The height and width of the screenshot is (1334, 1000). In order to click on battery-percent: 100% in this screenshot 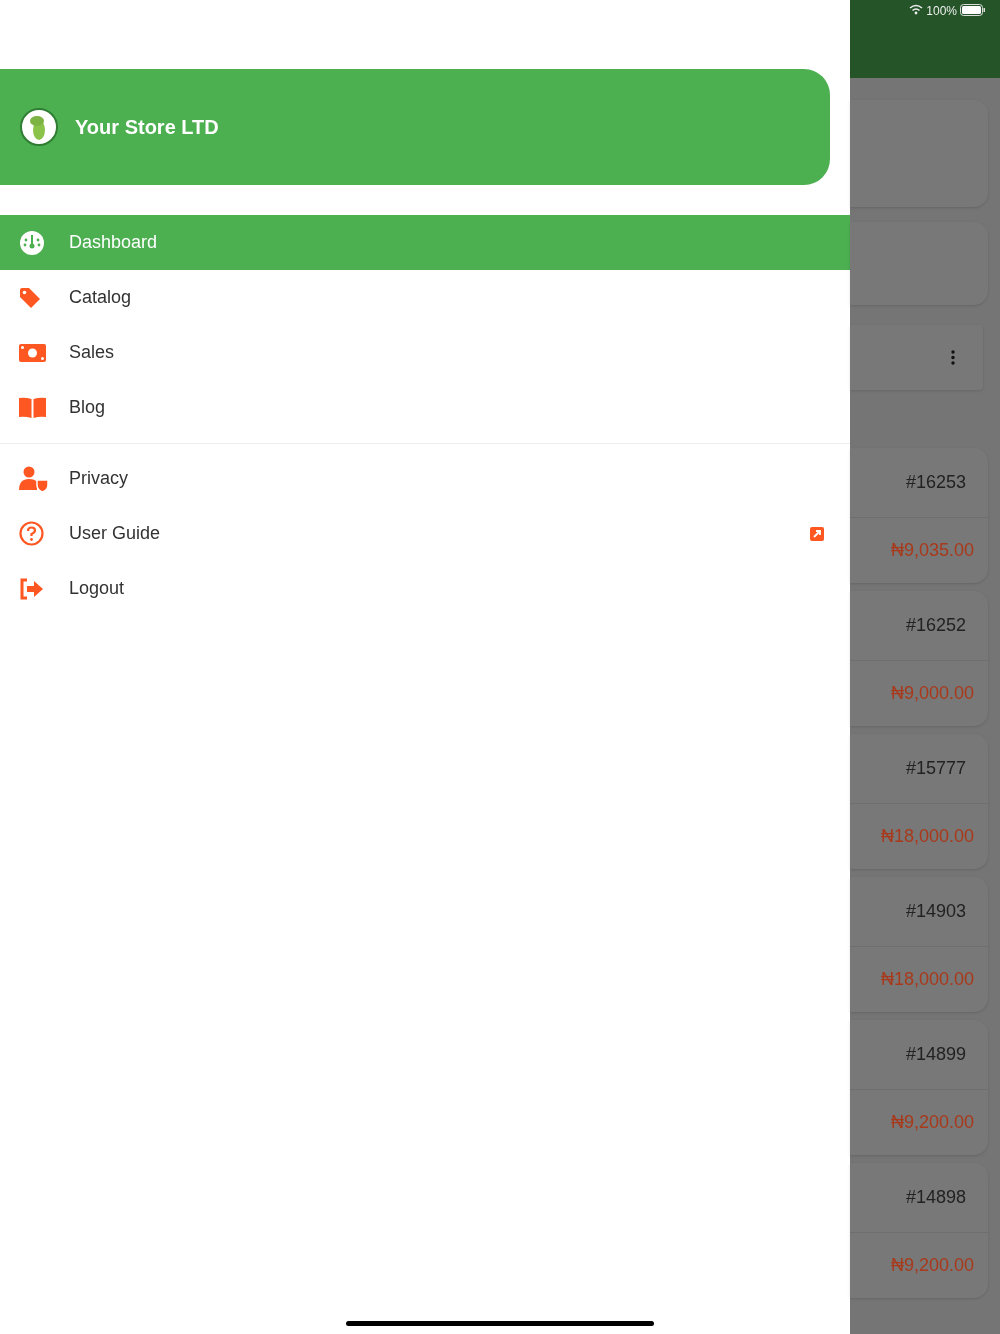, I will do `click(941, 11)`.